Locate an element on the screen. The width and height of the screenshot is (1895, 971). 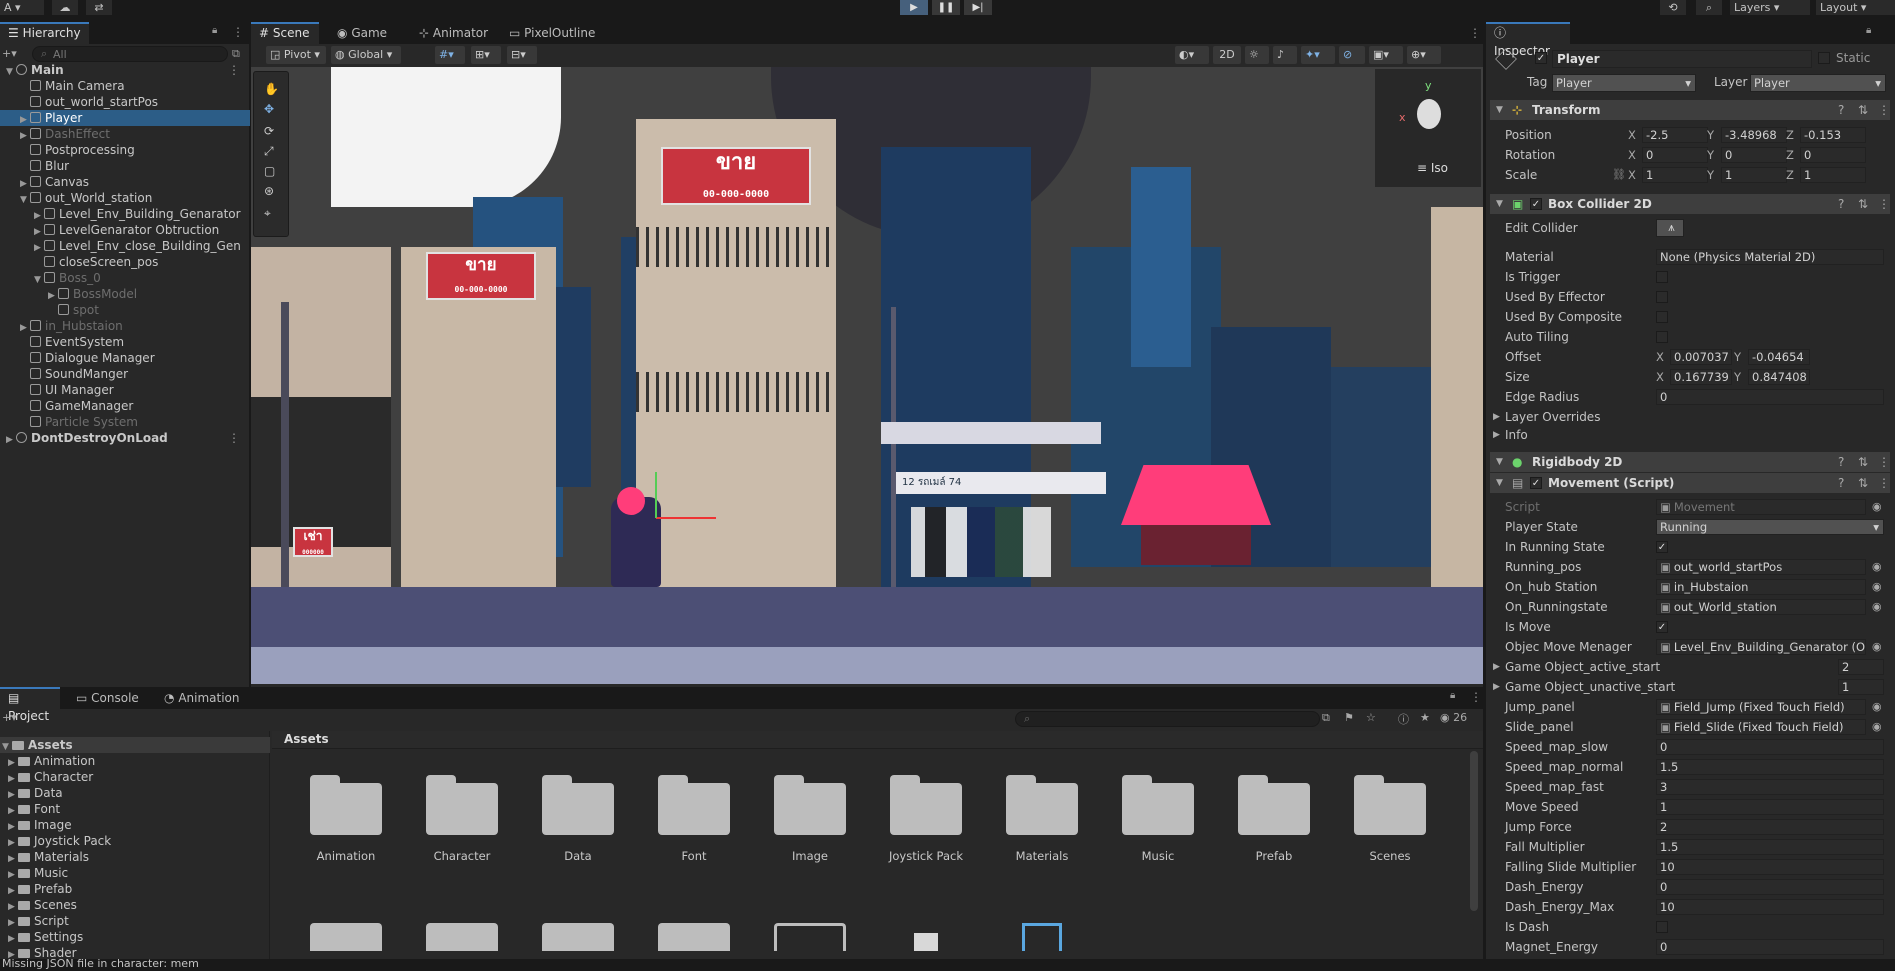
project-tree-item: ▼ Assets is located at coordinates (135, 745).